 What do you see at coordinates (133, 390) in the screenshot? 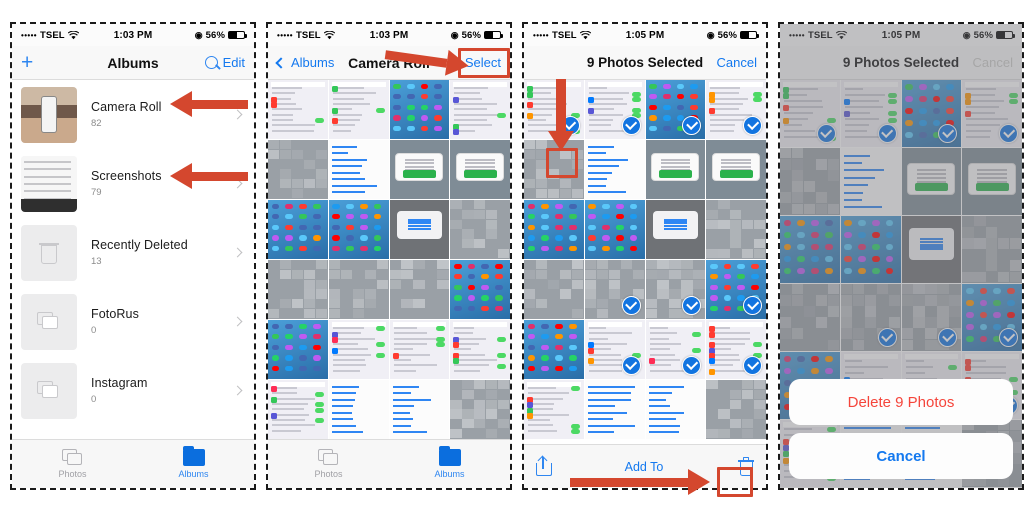
I see `album-row-instagram: Instagram 0` at bounding box center [133, 390].